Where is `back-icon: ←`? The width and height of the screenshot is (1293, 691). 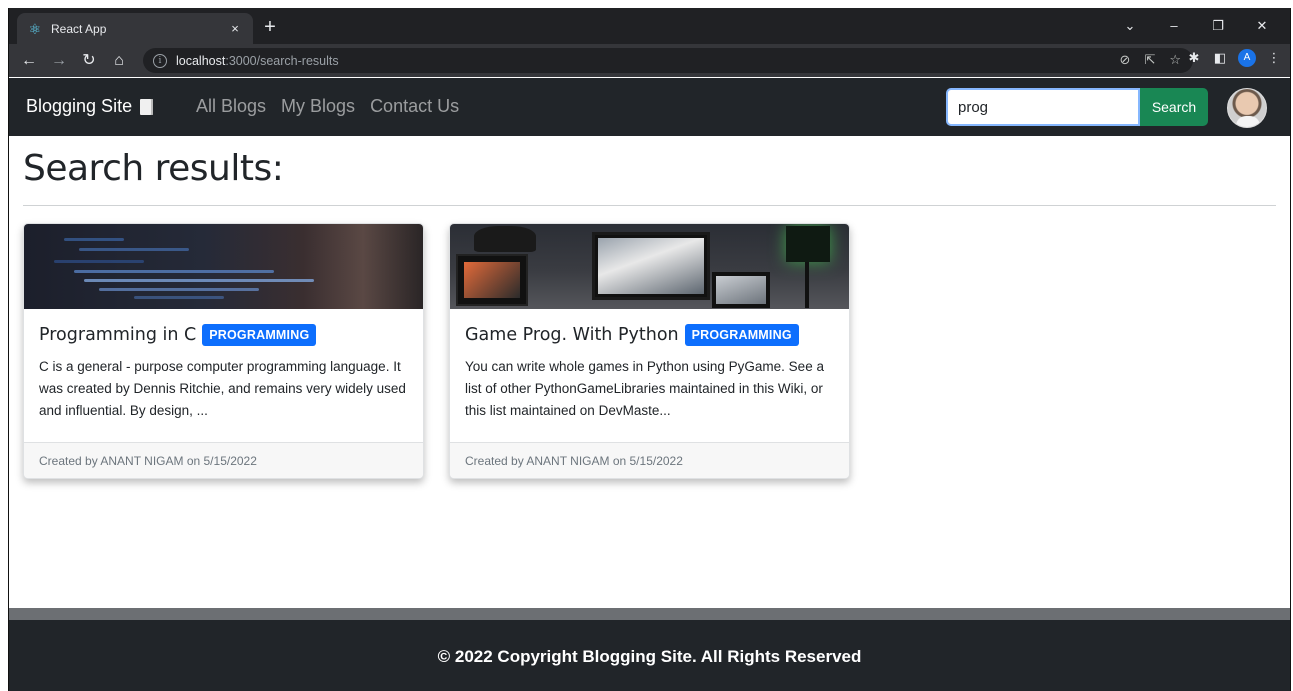
back-icon: ← is located at coordinates (29, 61).